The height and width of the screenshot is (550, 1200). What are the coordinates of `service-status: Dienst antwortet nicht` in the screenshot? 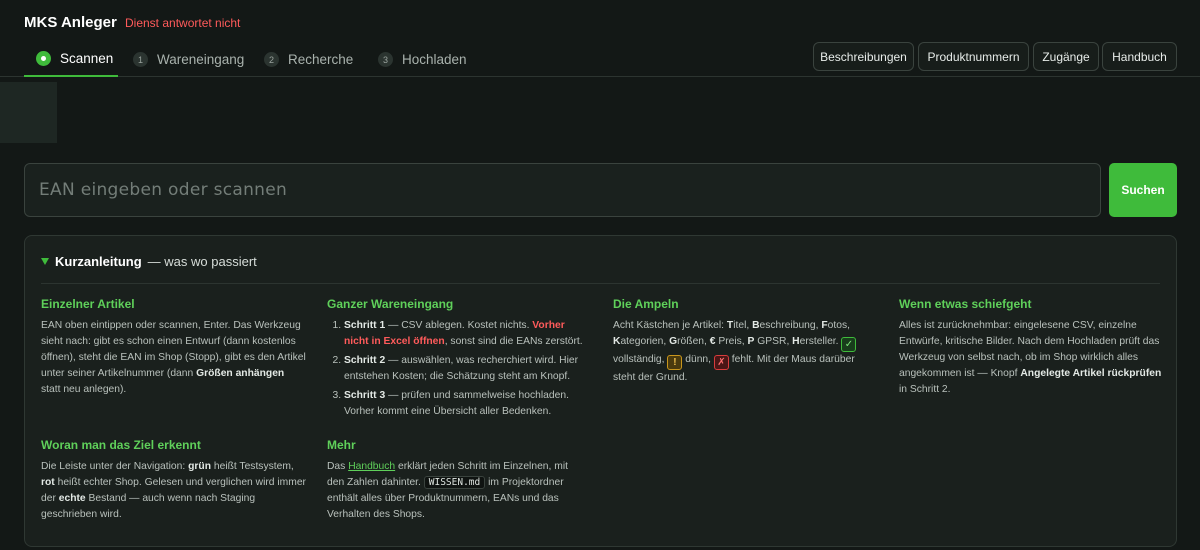 It's located at (183, 23).